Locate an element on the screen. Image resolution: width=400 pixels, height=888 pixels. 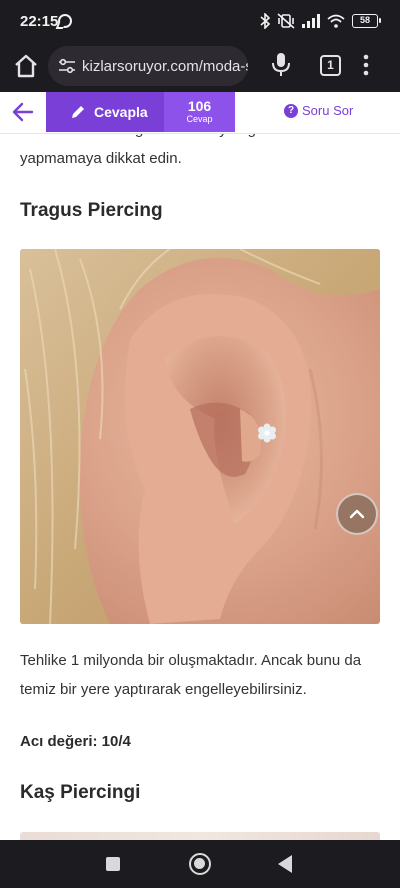
status-bar: 22:15 58 is located at coordinates (200, 21).